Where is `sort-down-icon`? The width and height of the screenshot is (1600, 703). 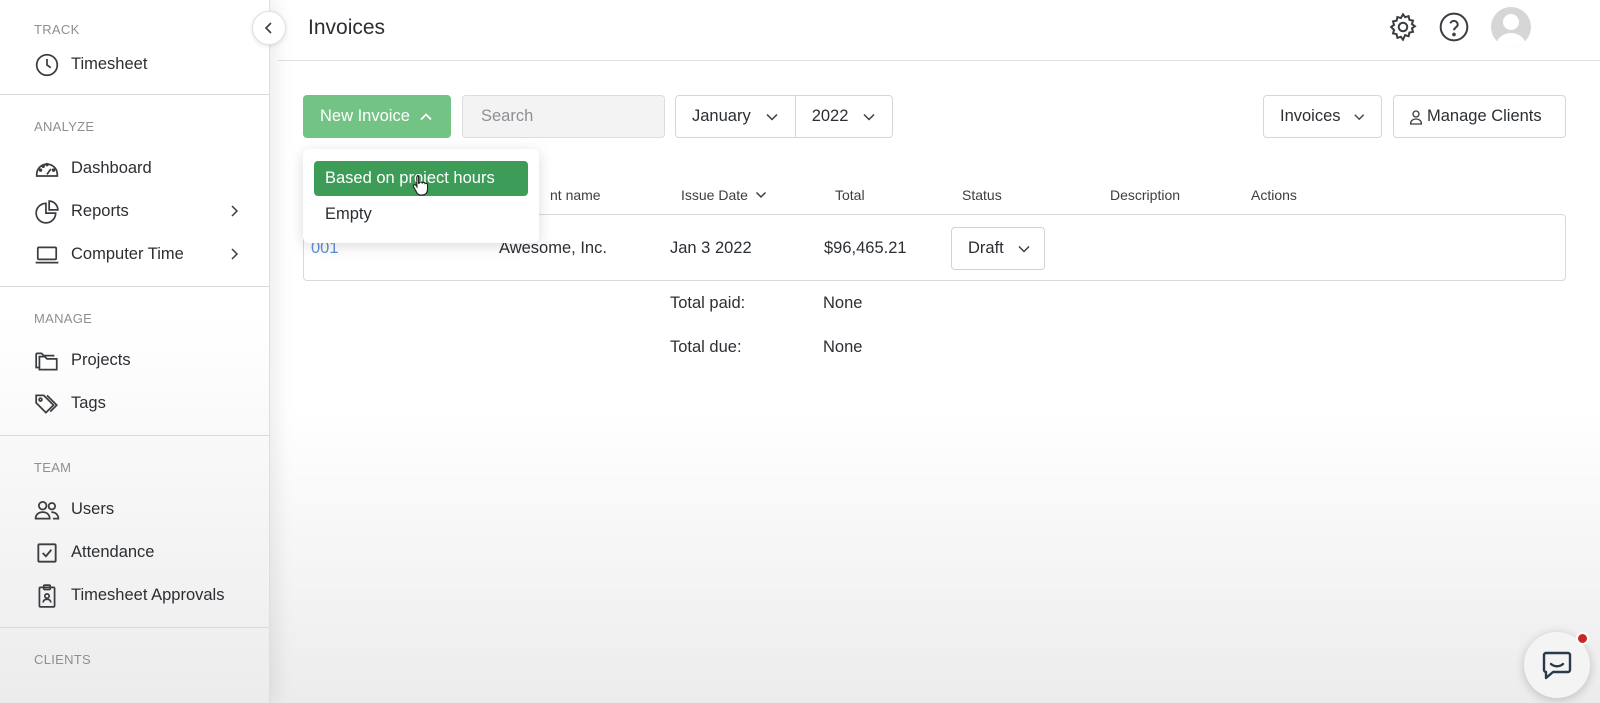
sort-down-icon is located at coordinates (760, 195).